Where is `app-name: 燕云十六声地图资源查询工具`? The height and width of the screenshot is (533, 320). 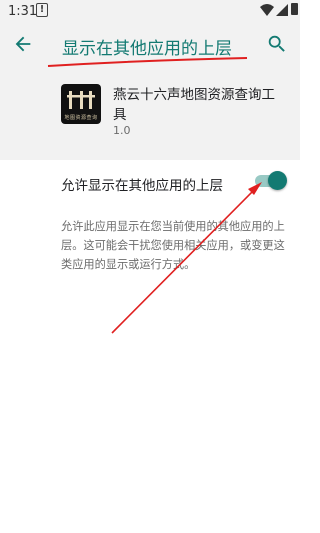
app-name: 燕云十六声地图资源查询工具 is located at coordinates (194, 105).